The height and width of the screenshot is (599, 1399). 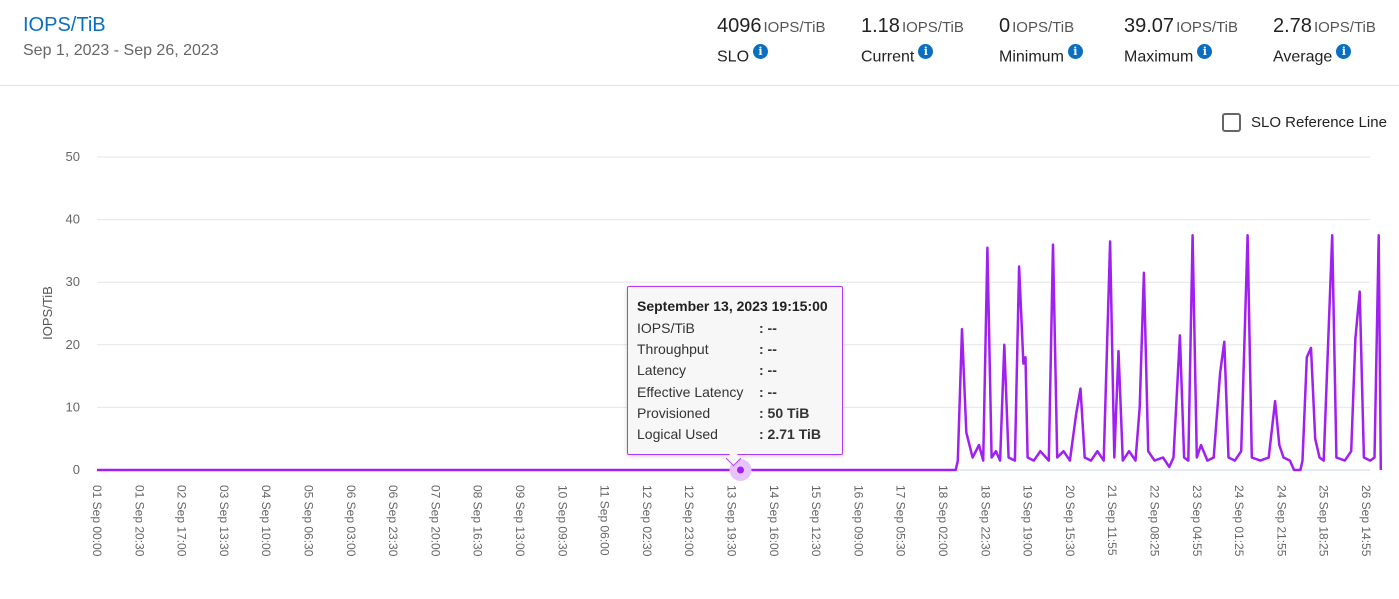 I want to click on tooltip-key: Logical Used, so click(x=677, y=434).